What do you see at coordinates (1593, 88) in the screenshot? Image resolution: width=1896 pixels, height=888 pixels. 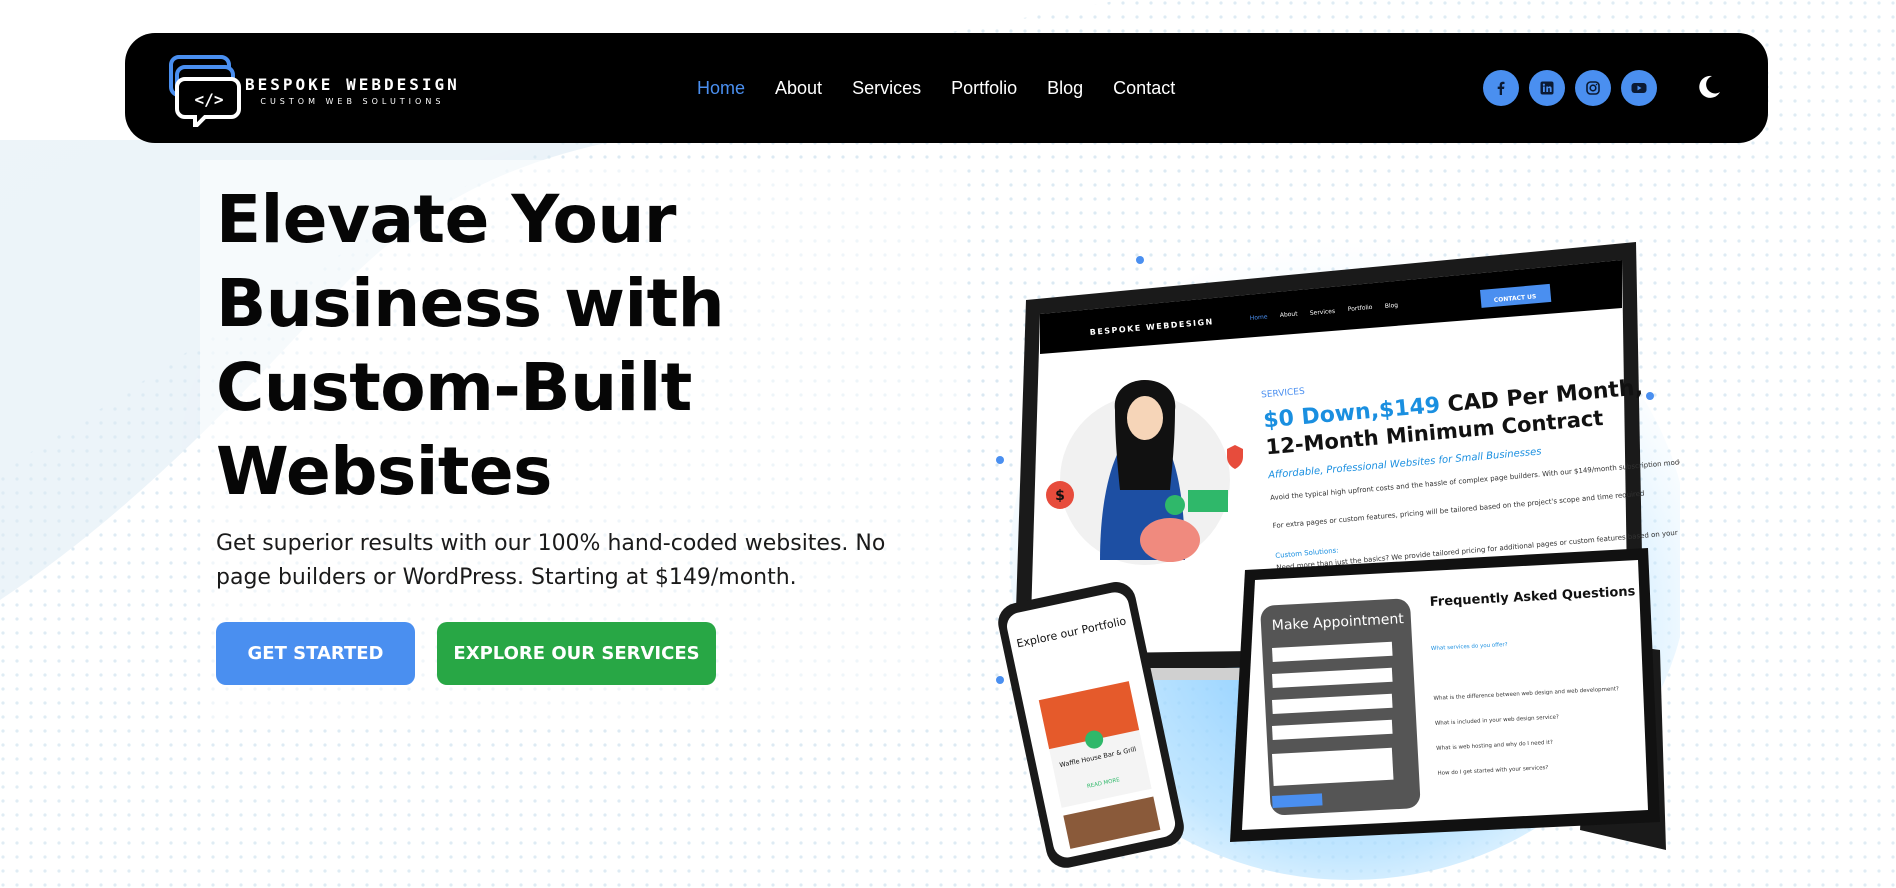 I see `instagram-icon` at bounding box center [1593, 88].